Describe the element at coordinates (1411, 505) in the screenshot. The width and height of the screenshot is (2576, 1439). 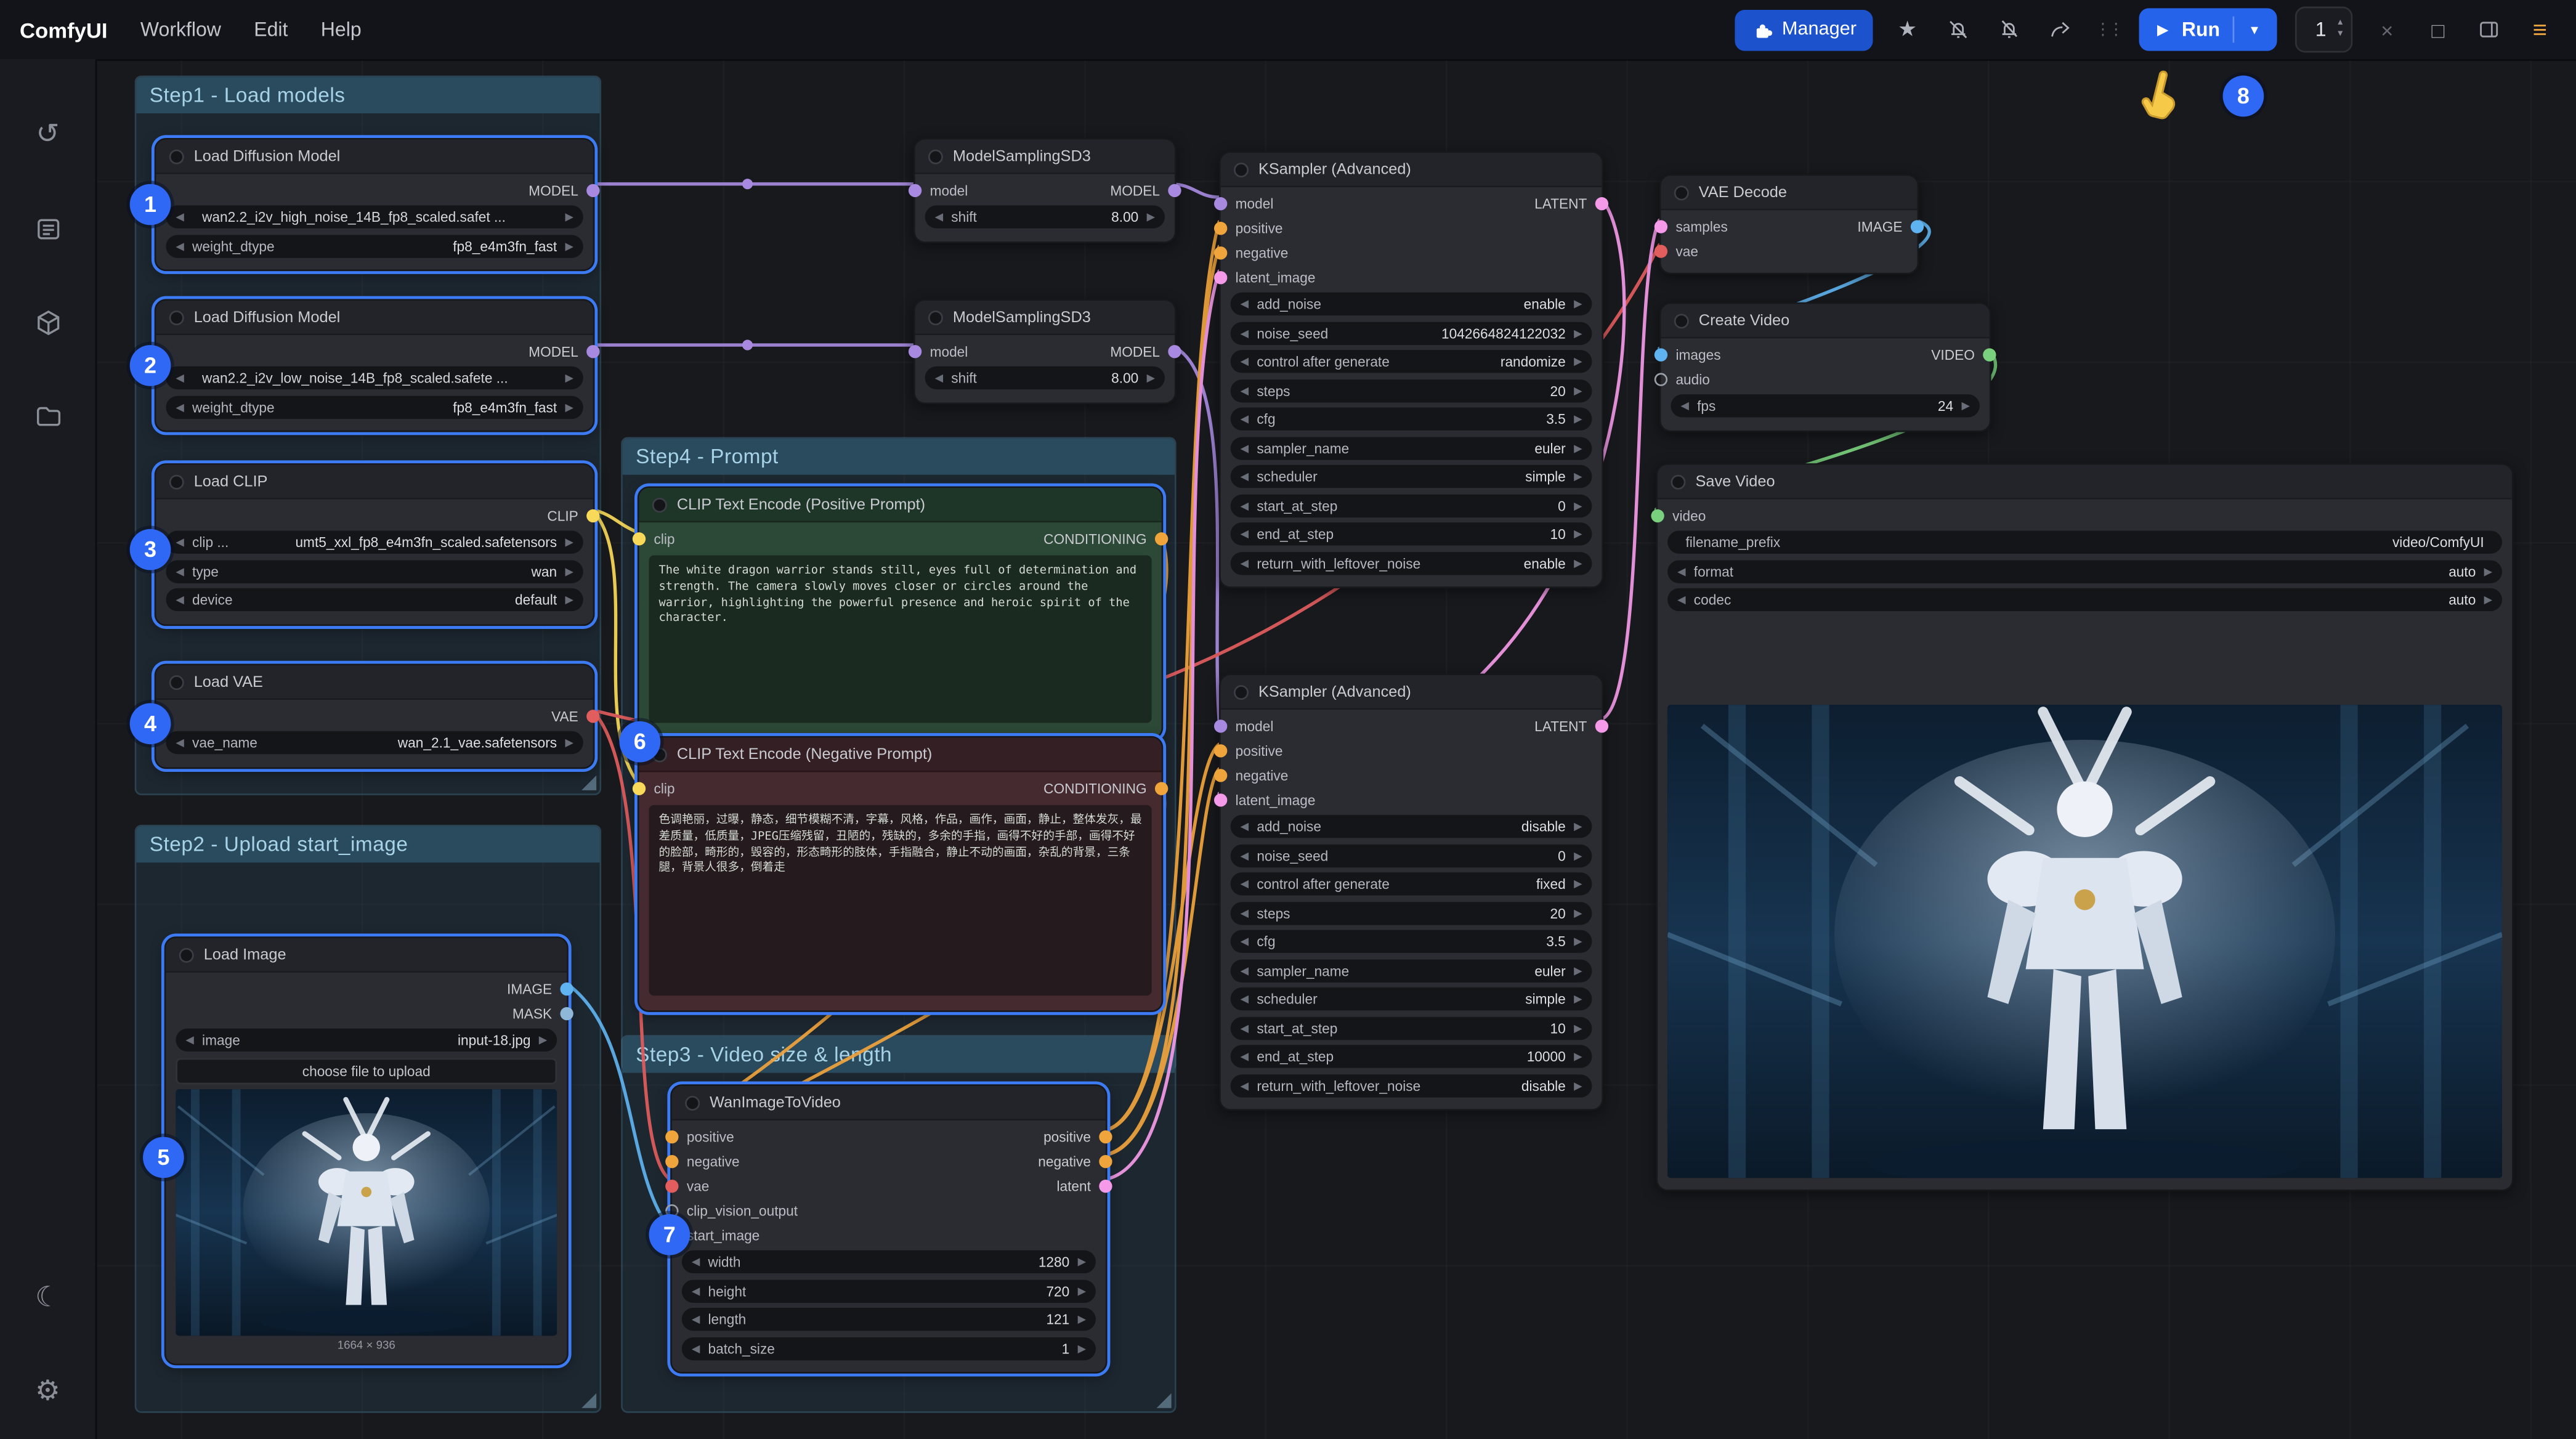
I see `widget-start_at_step: ◀ start_at_step 0 ▶` at that location.